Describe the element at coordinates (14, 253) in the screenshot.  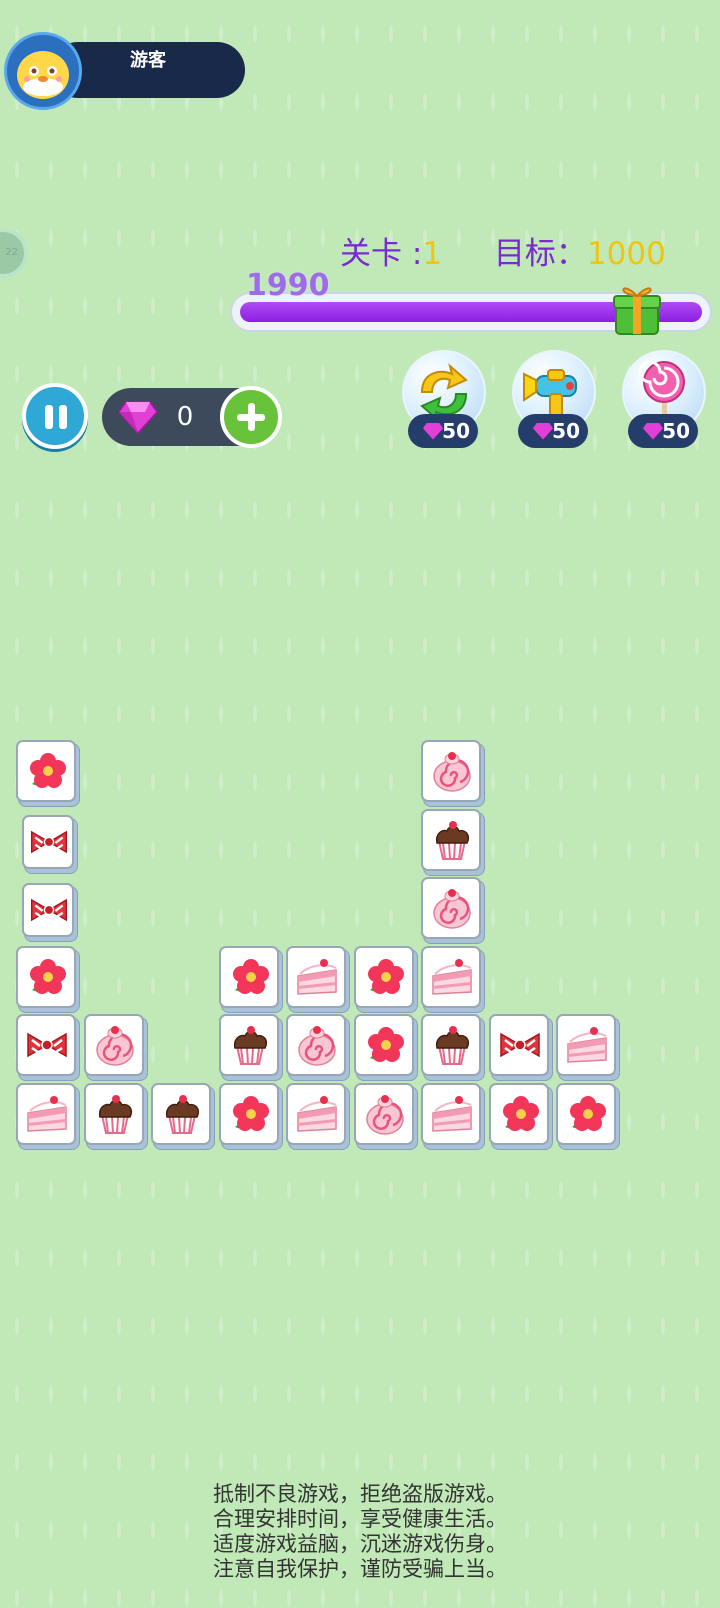
I see `side-timer-badge: 22` at that location.